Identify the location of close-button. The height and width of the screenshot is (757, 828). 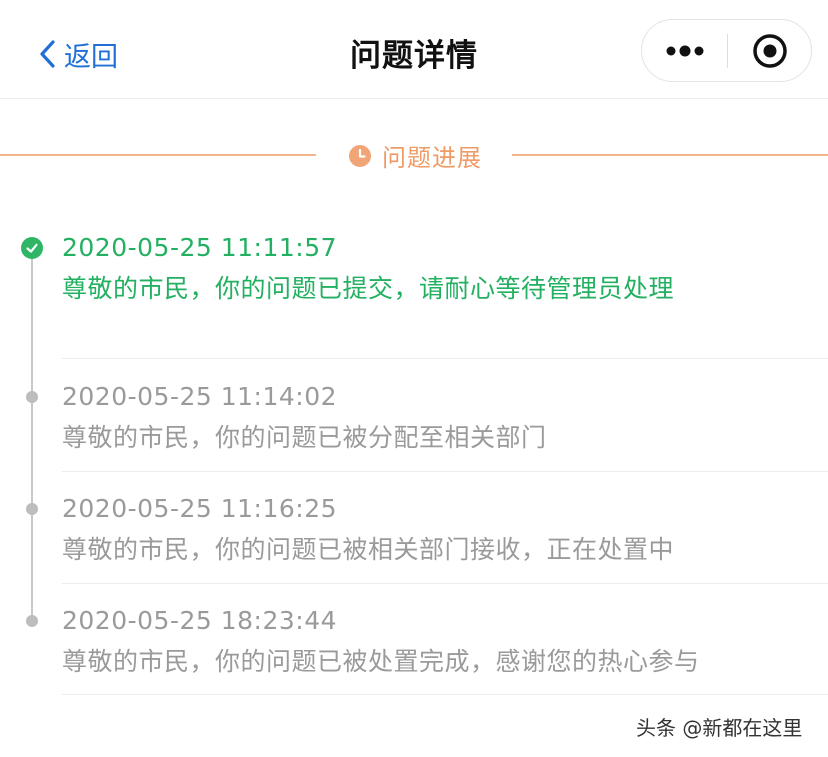
(769, 50).